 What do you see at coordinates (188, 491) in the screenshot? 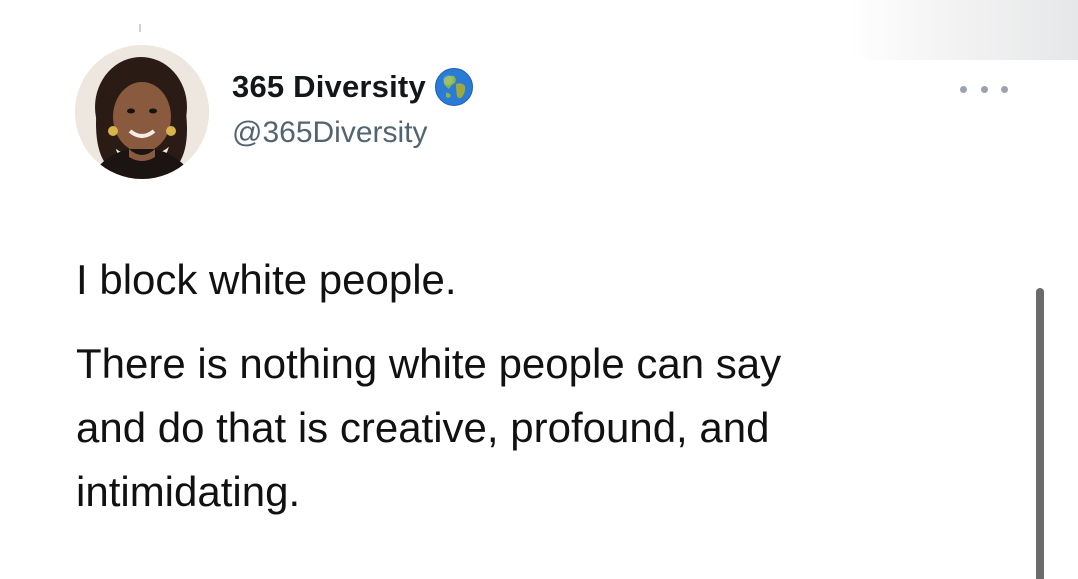
I see `tweet-paragraph-2-line-3: intimidating.` at bounding box center [188, 491].